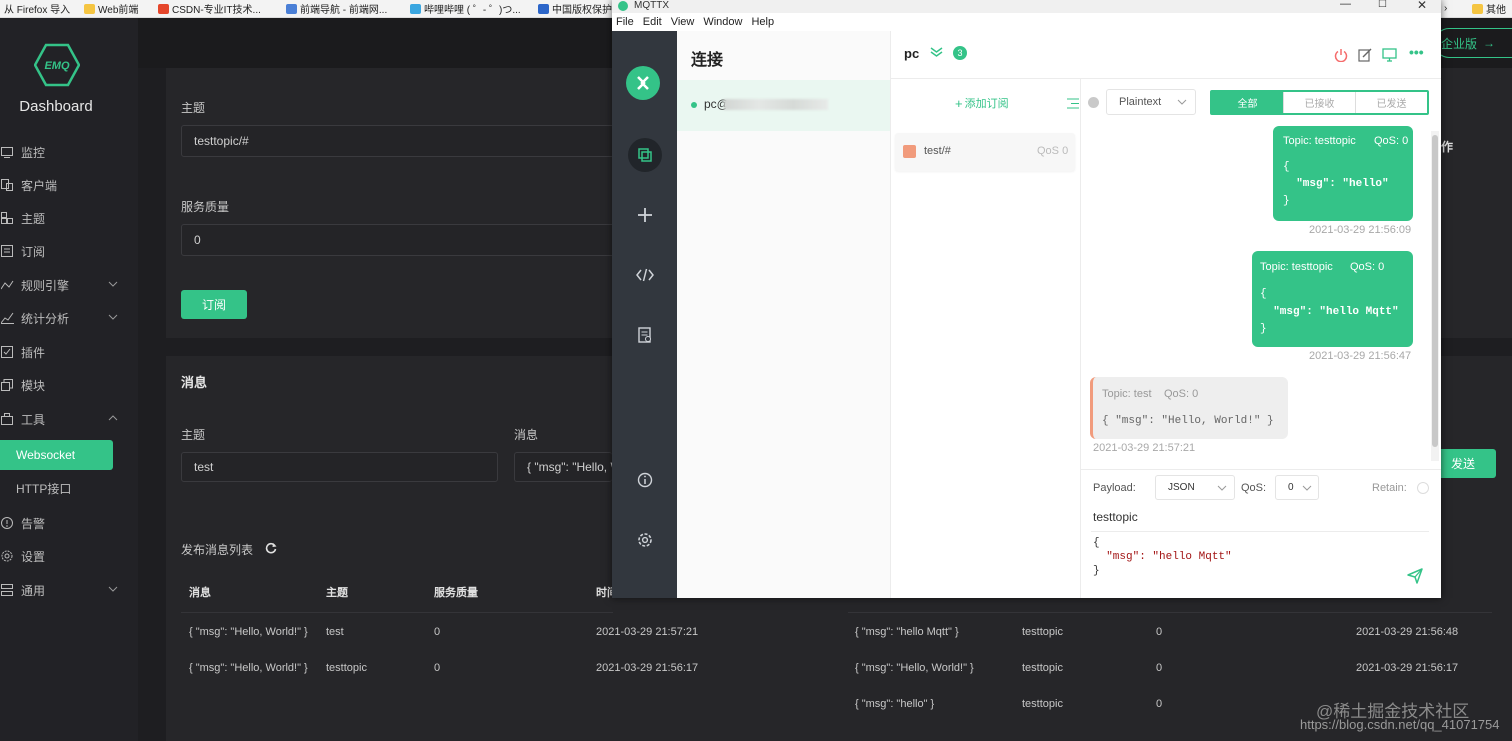  Describe the element at coordinates (936, 52) in the screenshot. I see `collapse-chevrons-icon` at that location.